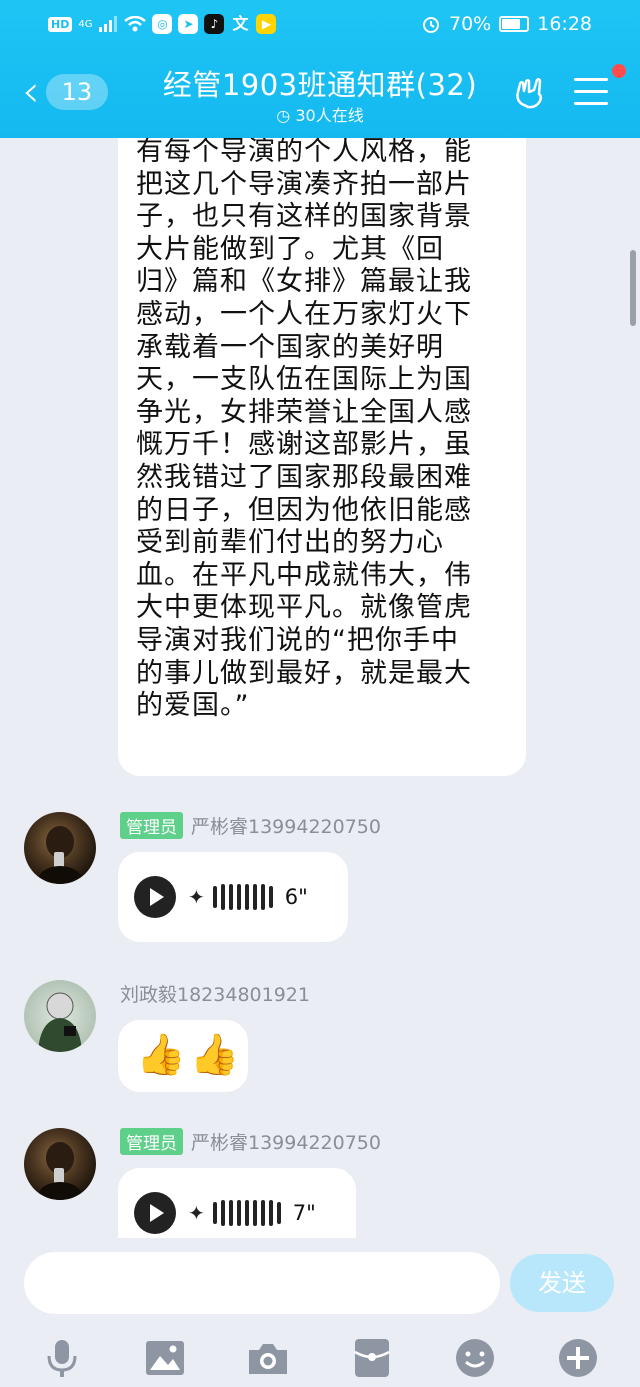  What do you see at coordinates (262, 1283) in the screenshot?
I see `message-input` at bounding box center [262, 1283].